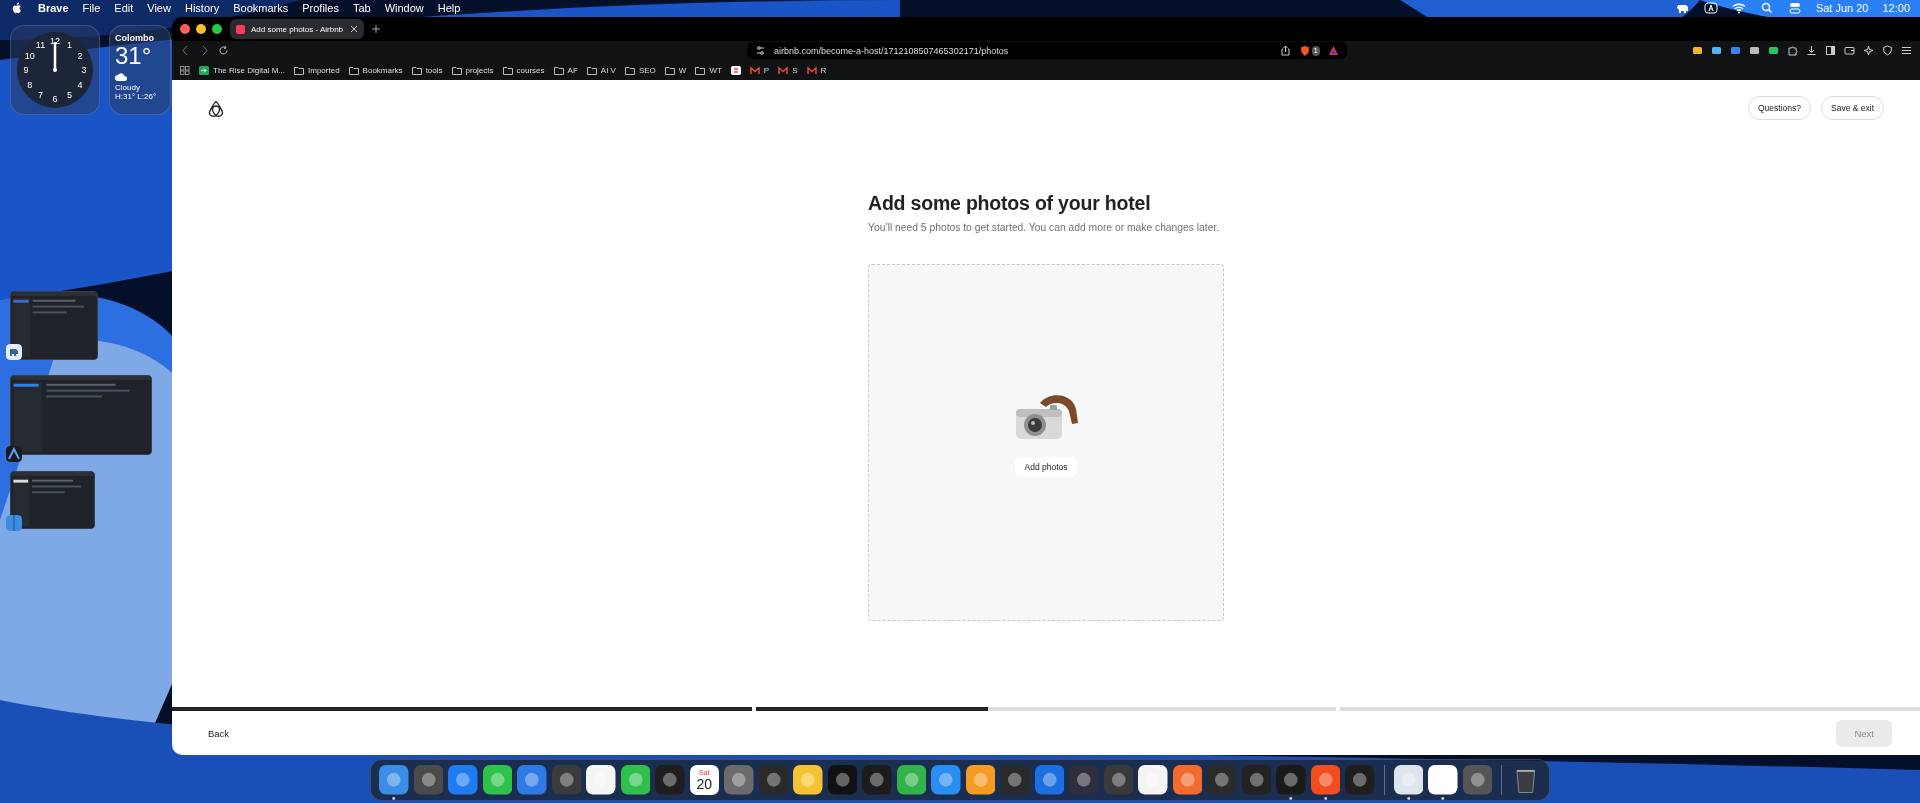  Describe the element at coordinates (320, 8) in the screenshot. I see `menu-item: Profiles` at that location.